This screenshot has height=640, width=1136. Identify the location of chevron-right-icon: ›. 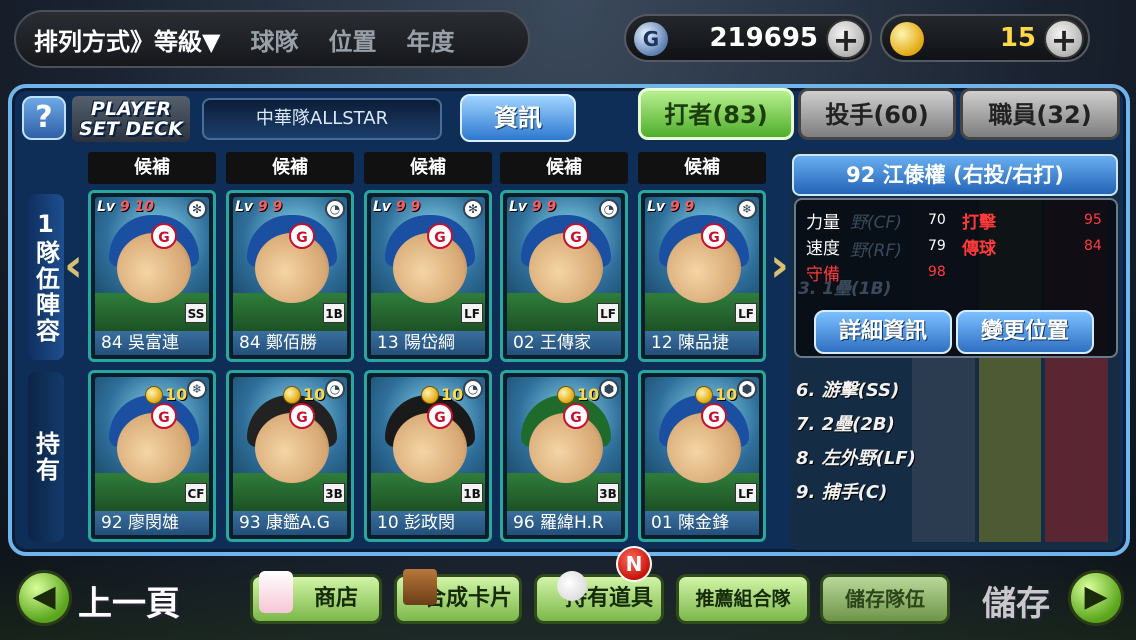
(780, 265).